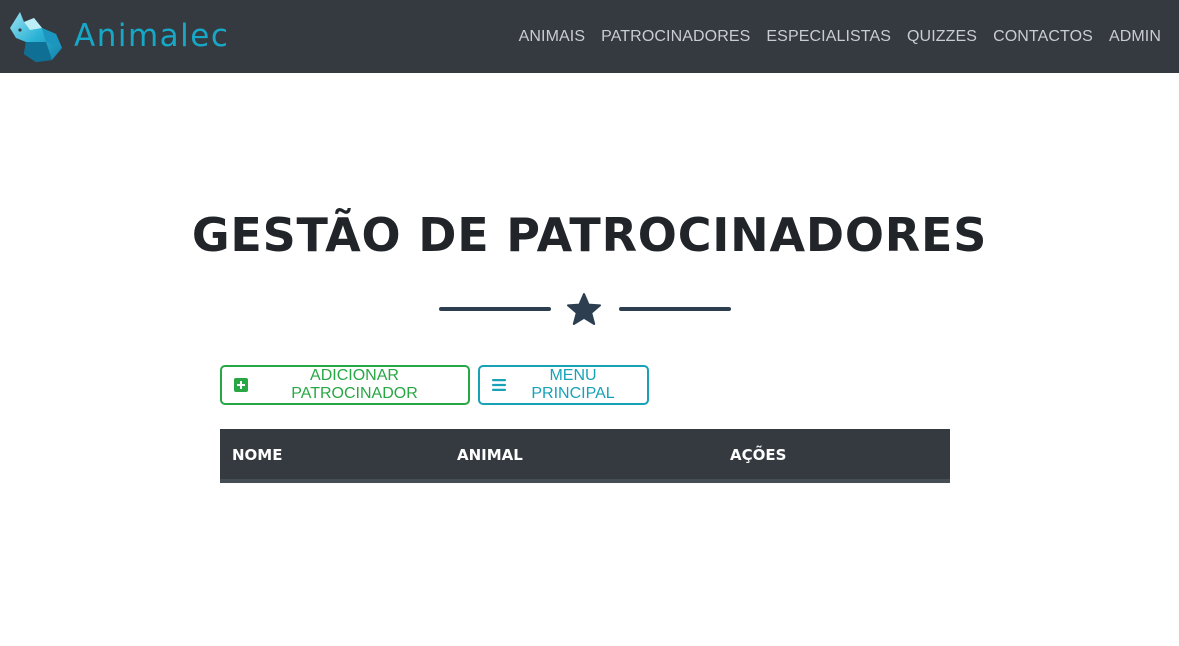 This screenshot has height=646, width=1179. I want to click on nav-item-quizzes: QUIZZES, so click(942, 37).